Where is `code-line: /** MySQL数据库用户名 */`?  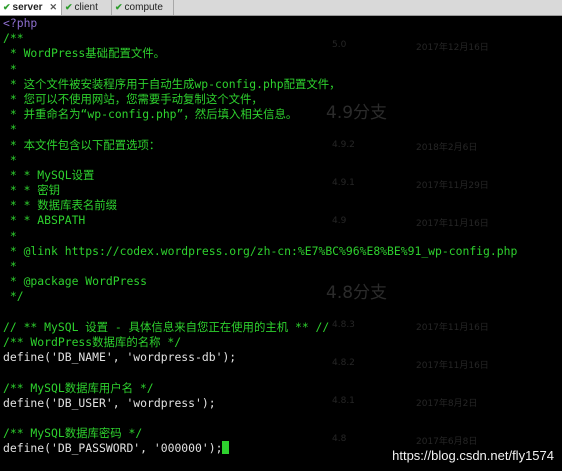
code-line: /** MySQL数据库用户名 */ is located at coordinates (260, 388).